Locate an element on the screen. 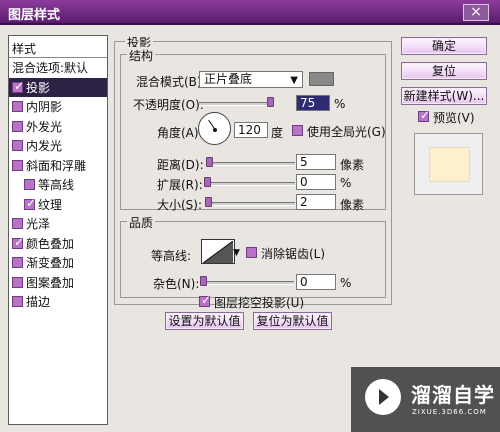 The image size is (500, 432). style-list-item: 描边 is located at coordinates (58, 302).